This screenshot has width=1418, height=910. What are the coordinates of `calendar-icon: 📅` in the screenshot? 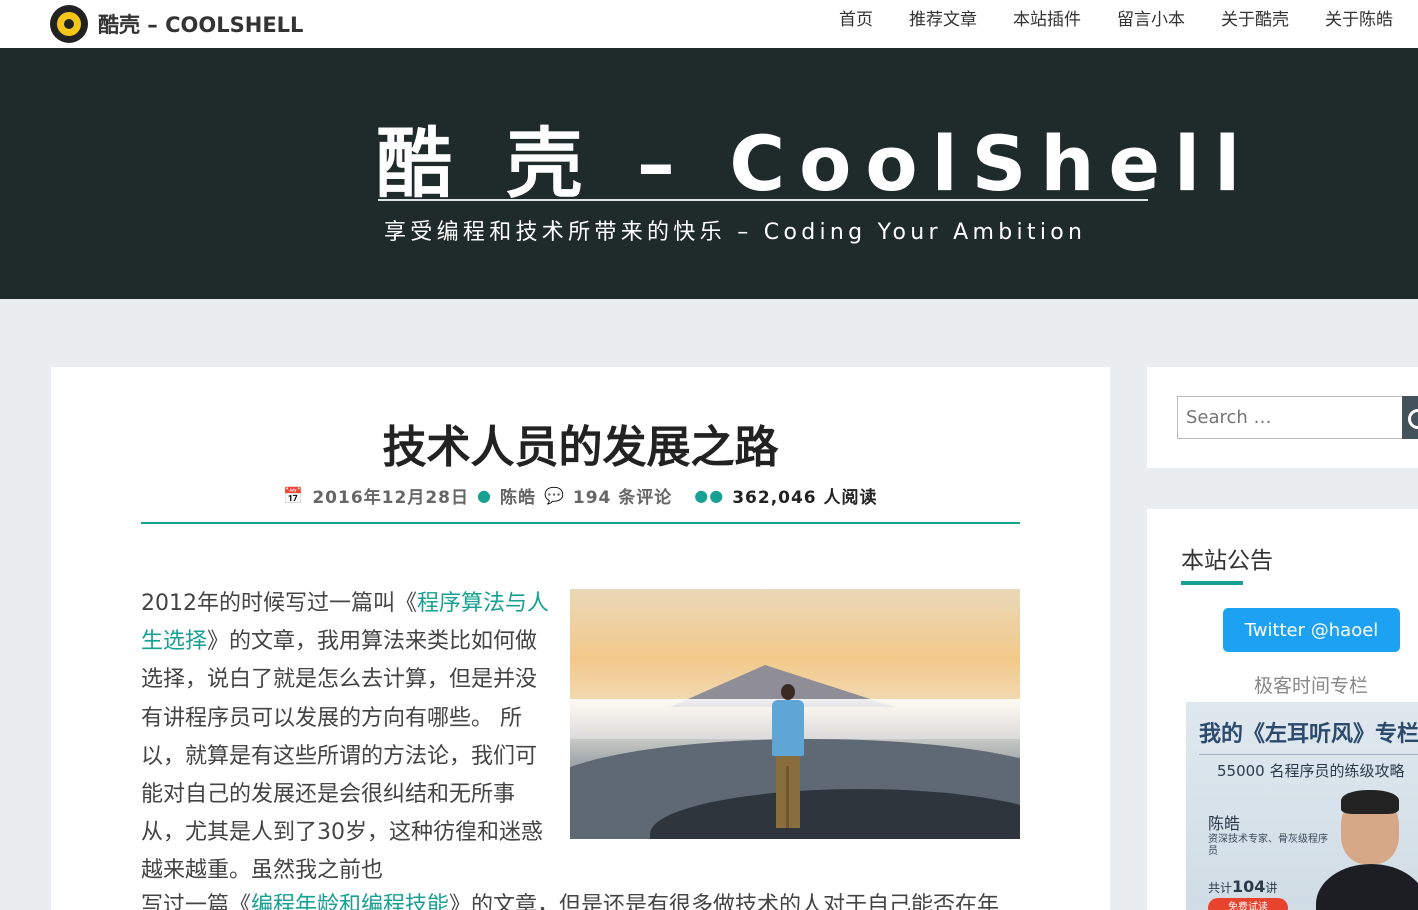 It's located at (294, 495).